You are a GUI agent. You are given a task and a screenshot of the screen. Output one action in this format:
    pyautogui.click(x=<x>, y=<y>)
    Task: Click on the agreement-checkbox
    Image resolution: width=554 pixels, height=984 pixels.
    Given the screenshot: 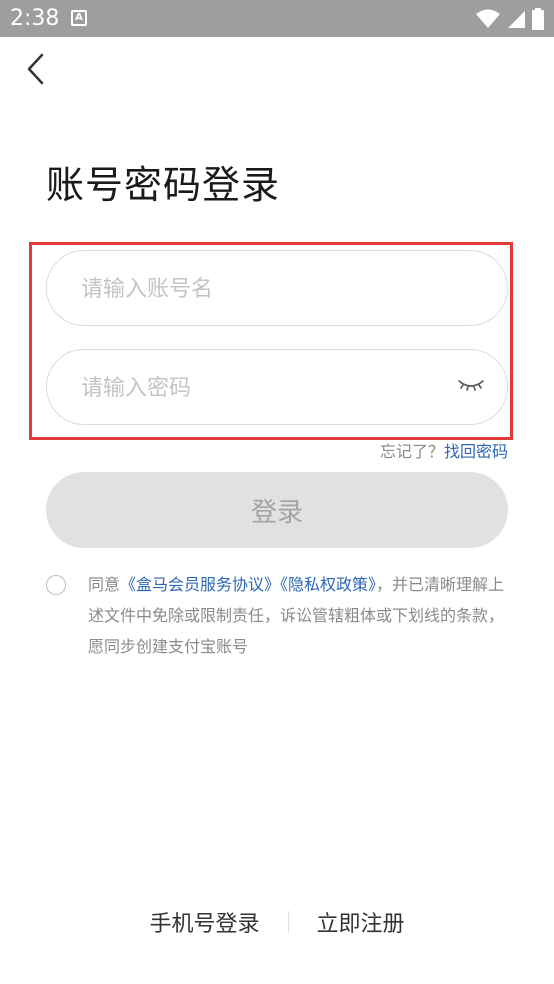 What is the action you would take?
    pyautogui.click(x=56, y=585)
    